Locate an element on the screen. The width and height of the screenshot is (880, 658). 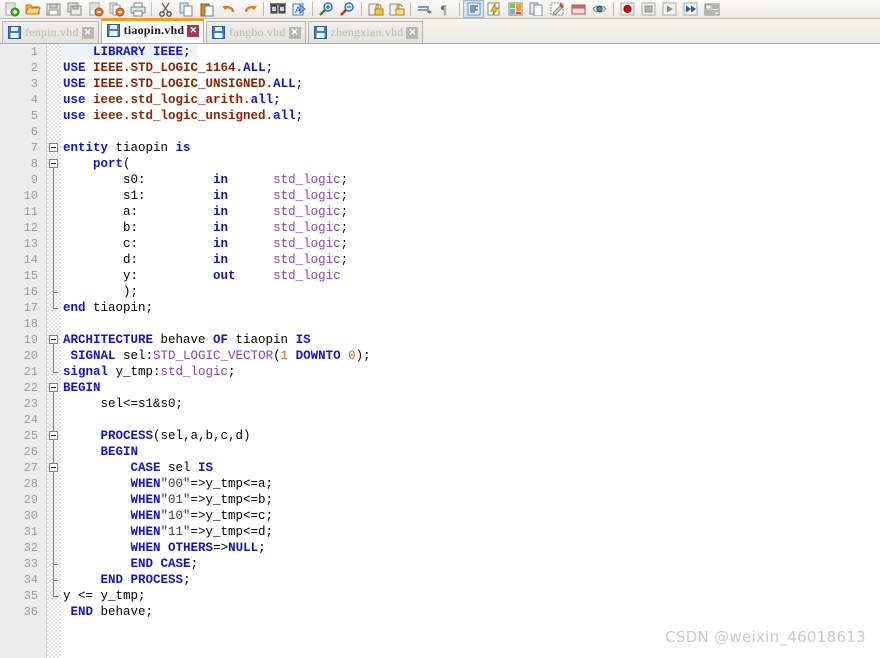
code-text: ); is located at coordinates (102, 292).